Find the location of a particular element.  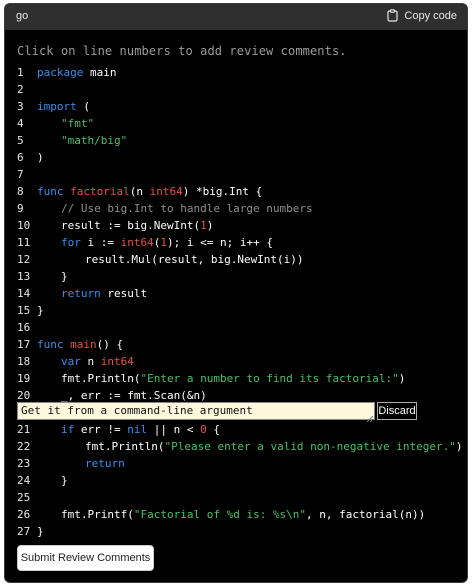

code-line: 18 var n int64 is located at coordinates (236, 361).